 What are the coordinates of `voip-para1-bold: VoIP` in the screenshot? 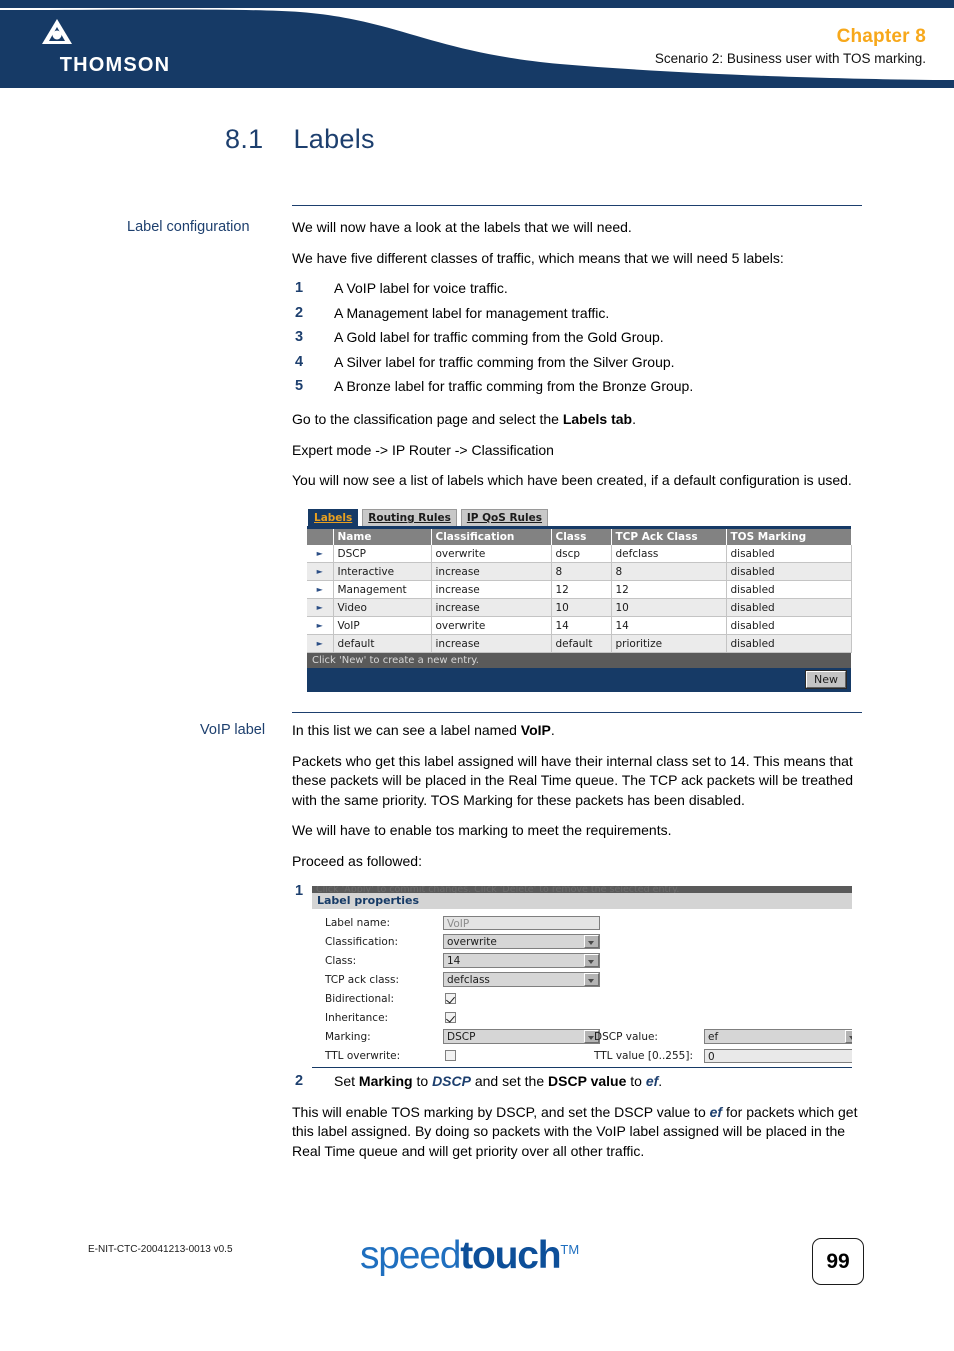 It's located at (535, 730).